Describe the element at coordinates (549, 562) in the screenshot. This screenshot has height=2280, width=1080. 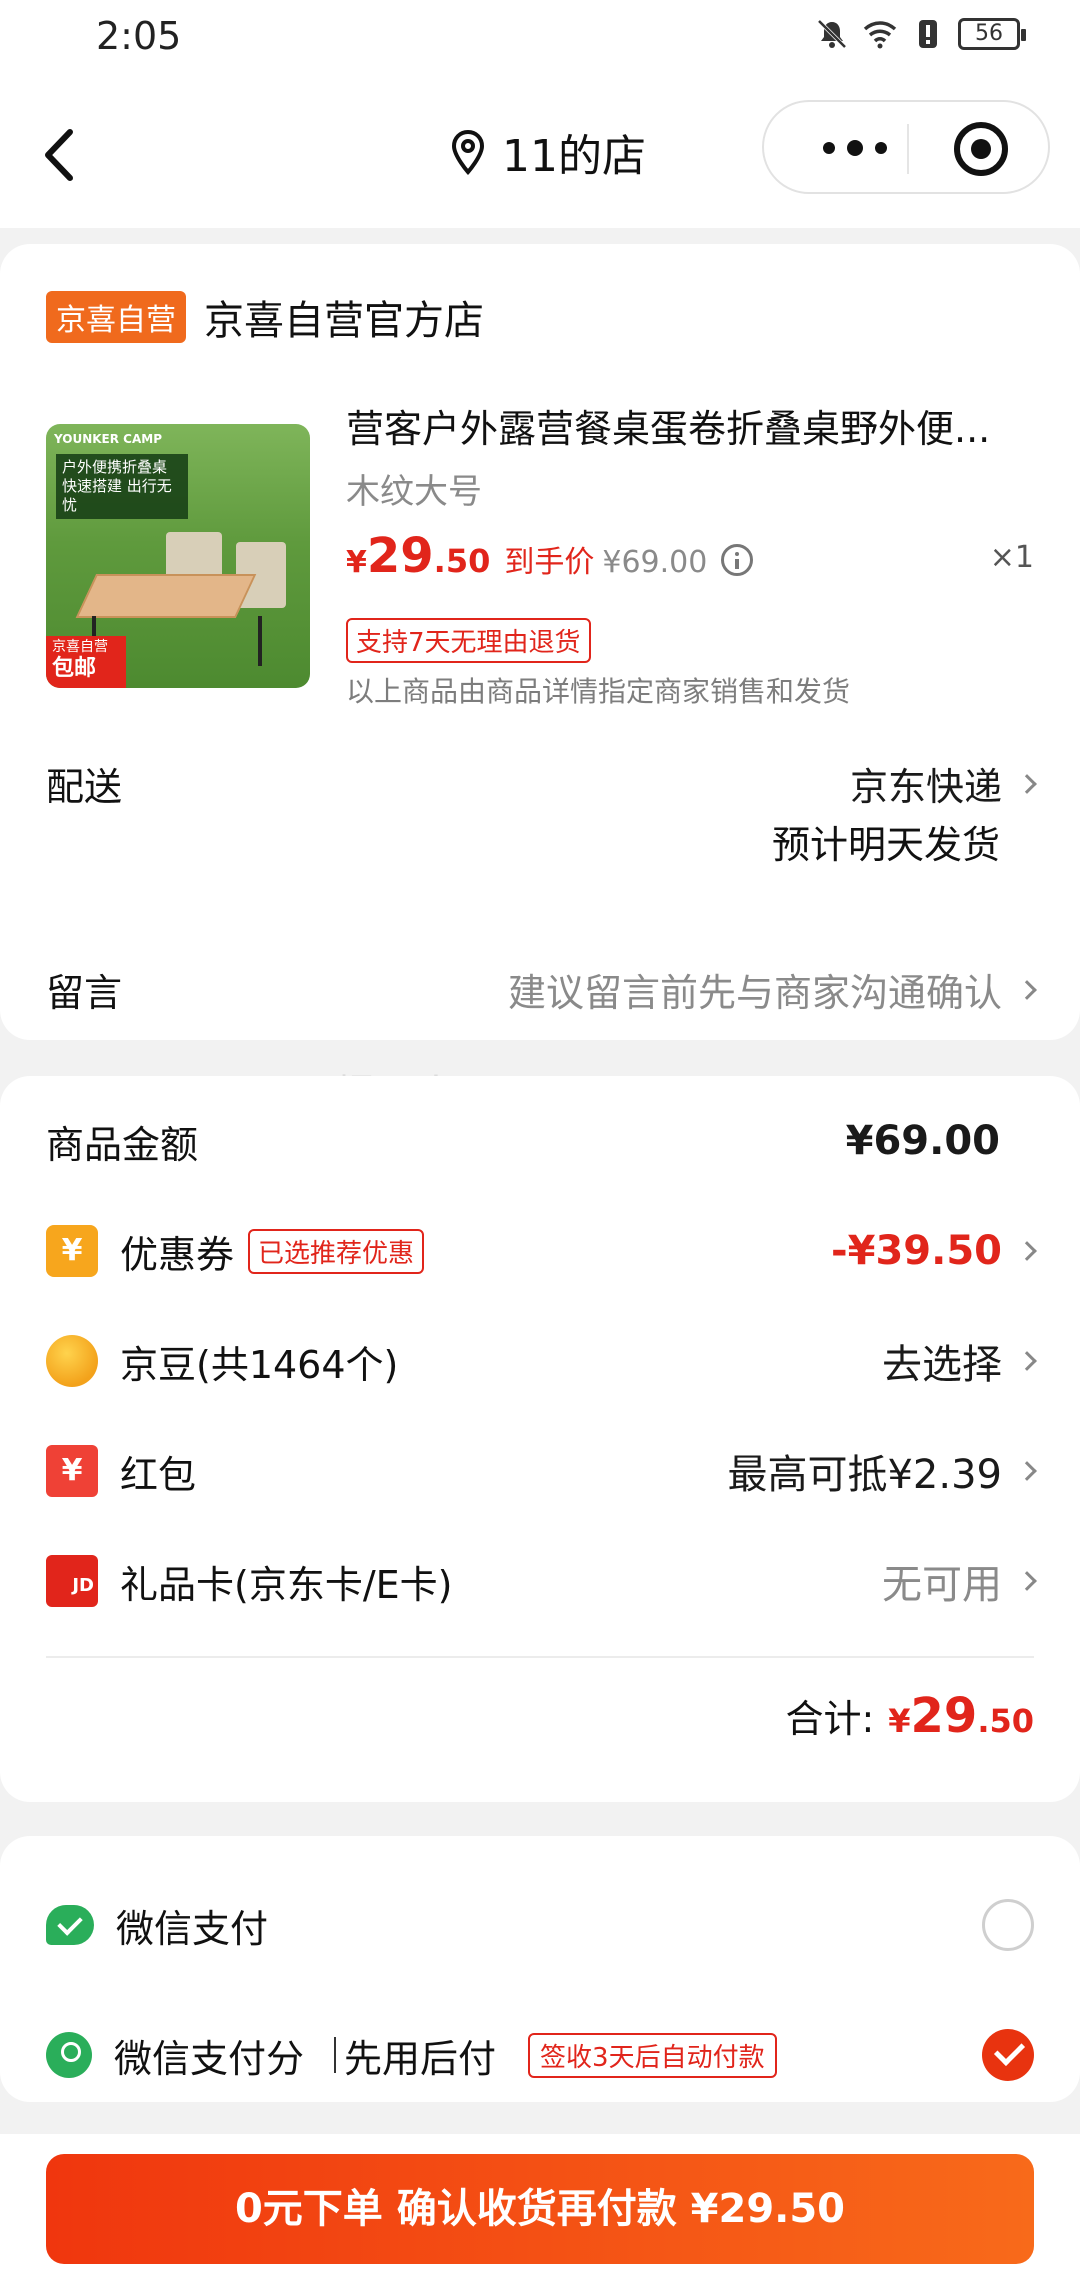
I see `final-price-label: 到手价` at that location.